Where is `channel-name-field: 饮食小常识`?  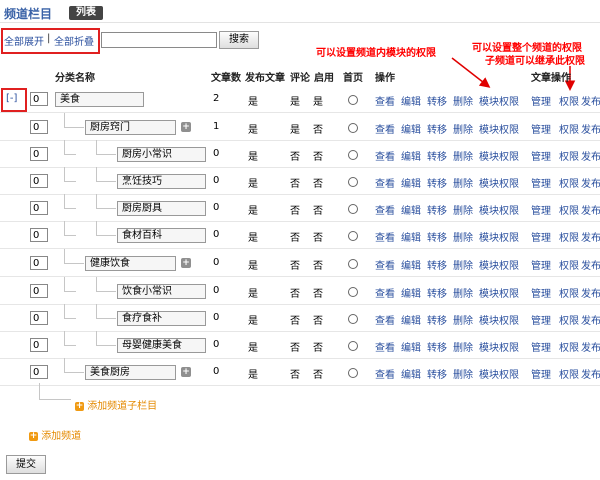 channel-name-field: 饮食小常识 is located at coordinates (161, 291).